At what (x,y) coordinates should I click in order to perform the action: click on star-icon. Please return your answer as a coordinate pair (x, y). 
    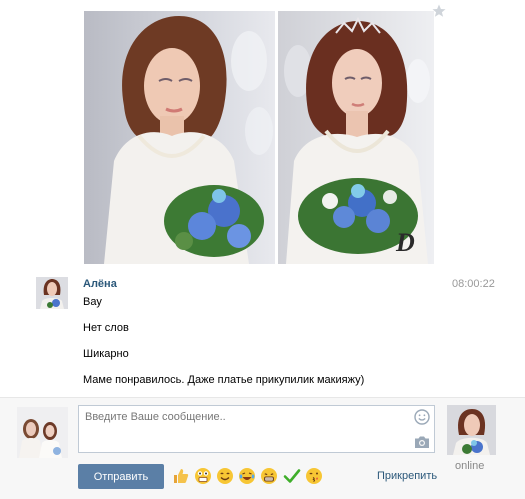
    Looking at the image, I should click on (439, 11).